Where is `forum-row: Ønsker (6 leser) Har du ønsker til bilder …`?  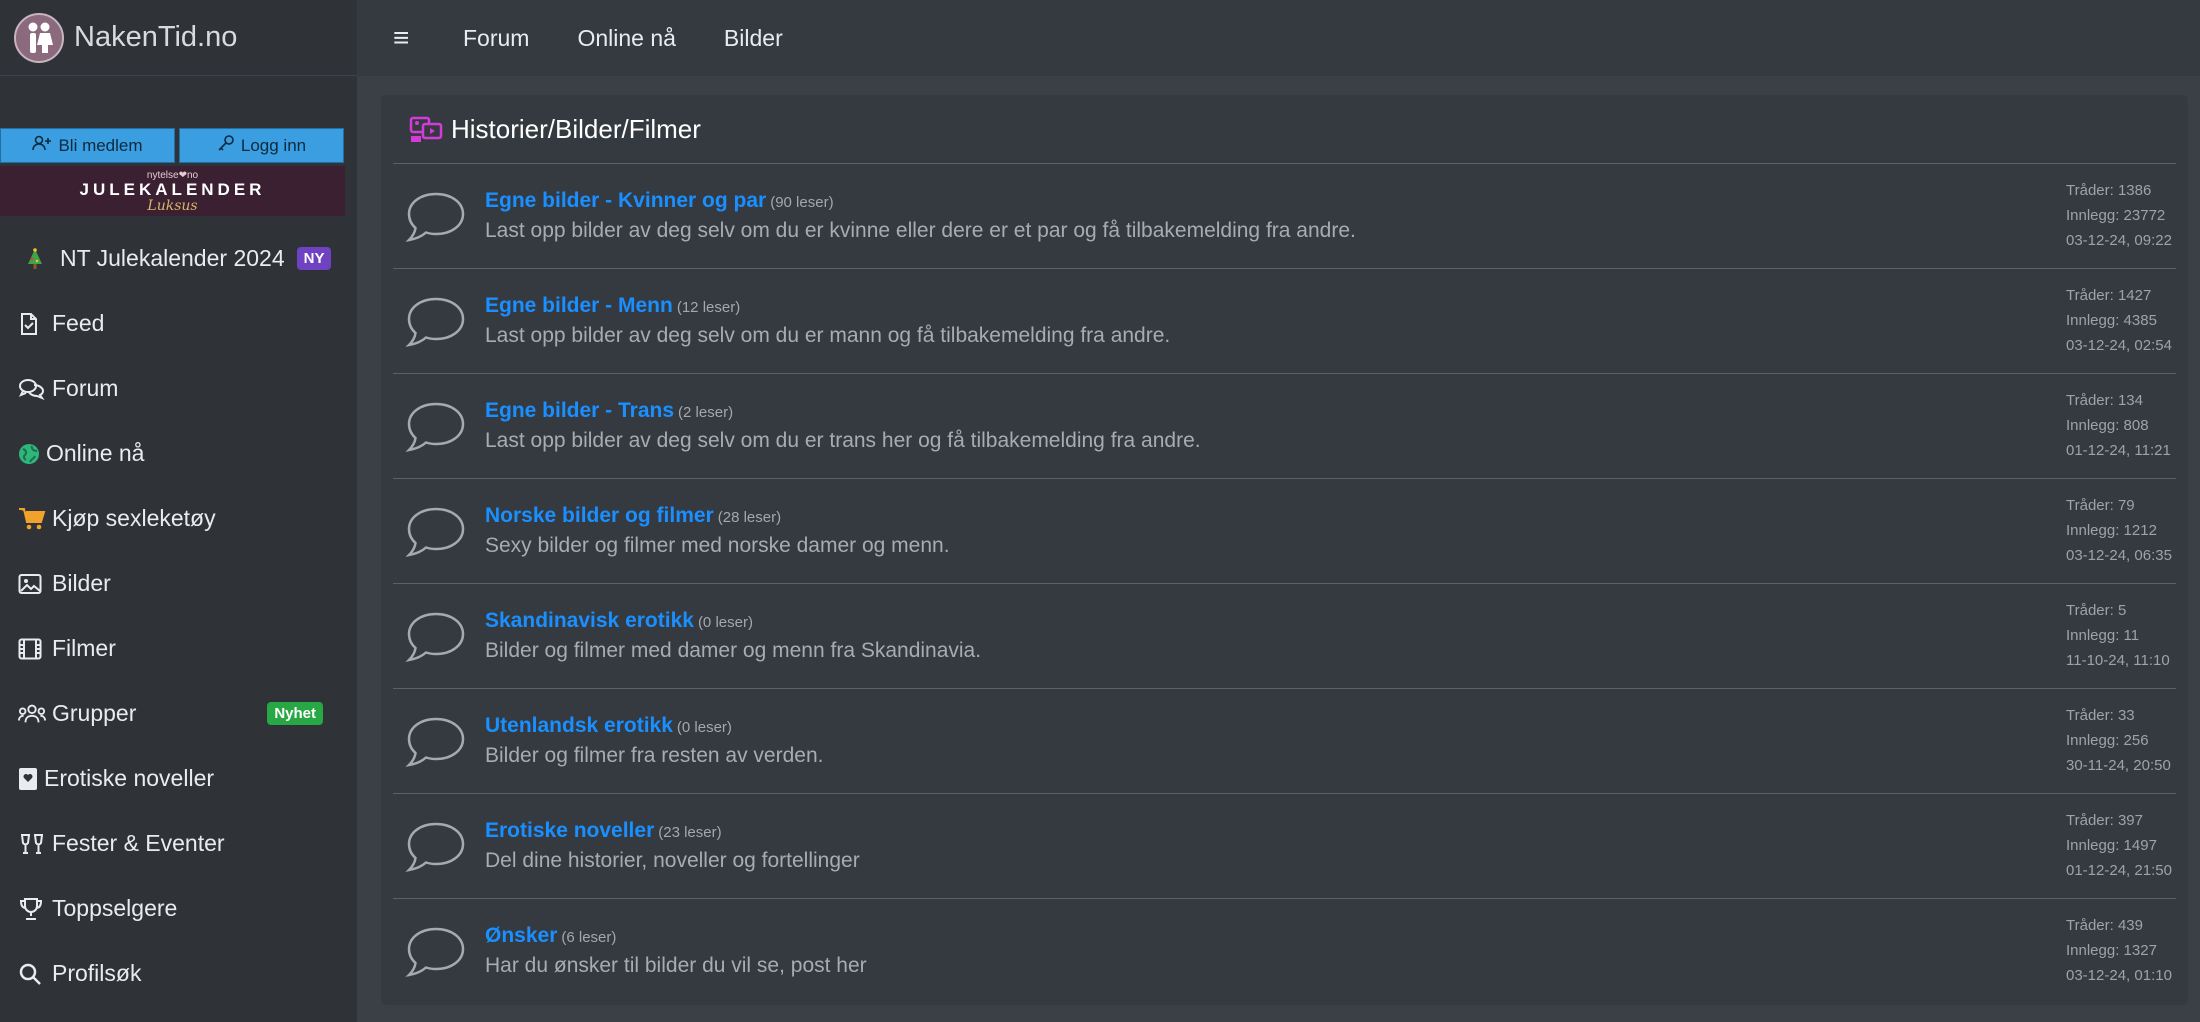
forum-row: Ønsker (6 leser) Har du ønsker til bilder … is located at coordinates (1284, 950).